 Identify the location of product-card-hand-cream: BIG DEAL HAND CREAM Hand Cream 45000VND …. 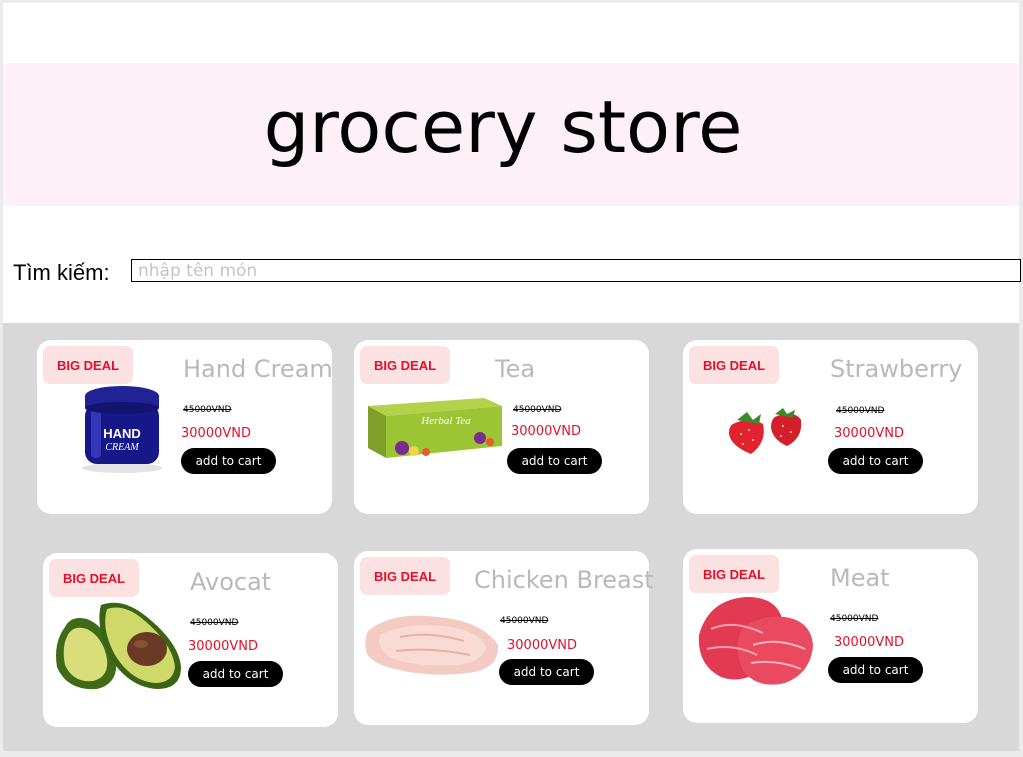
(185, 427).